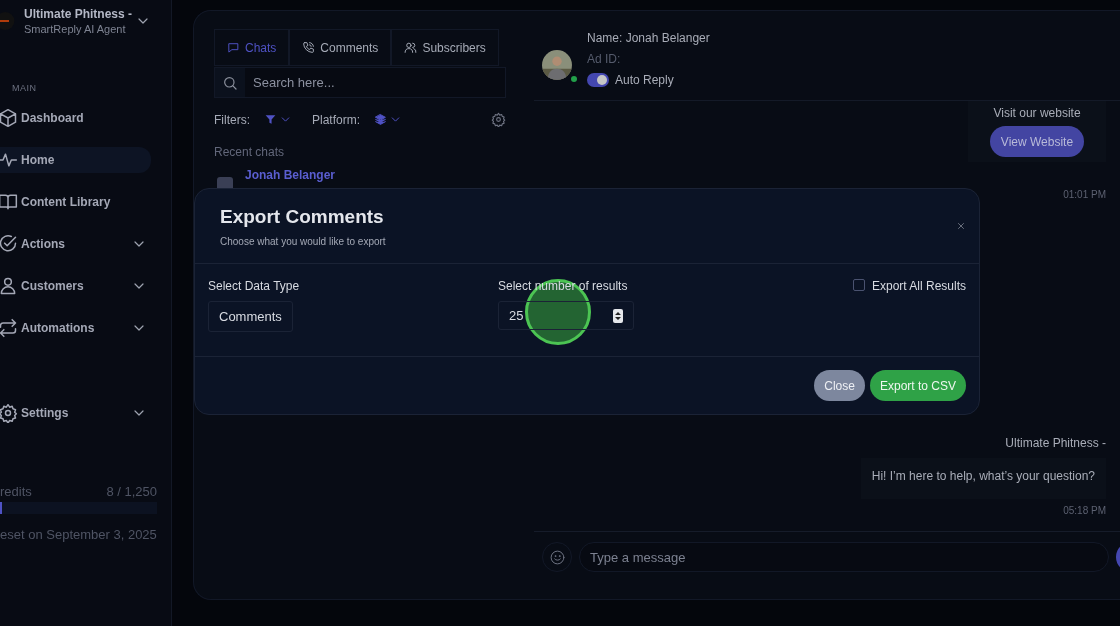  What do you see at coordinates (250, 152) in the screenshot?
I see `recent-chats-heading: Recent chats` at bounding box center [250, 152].